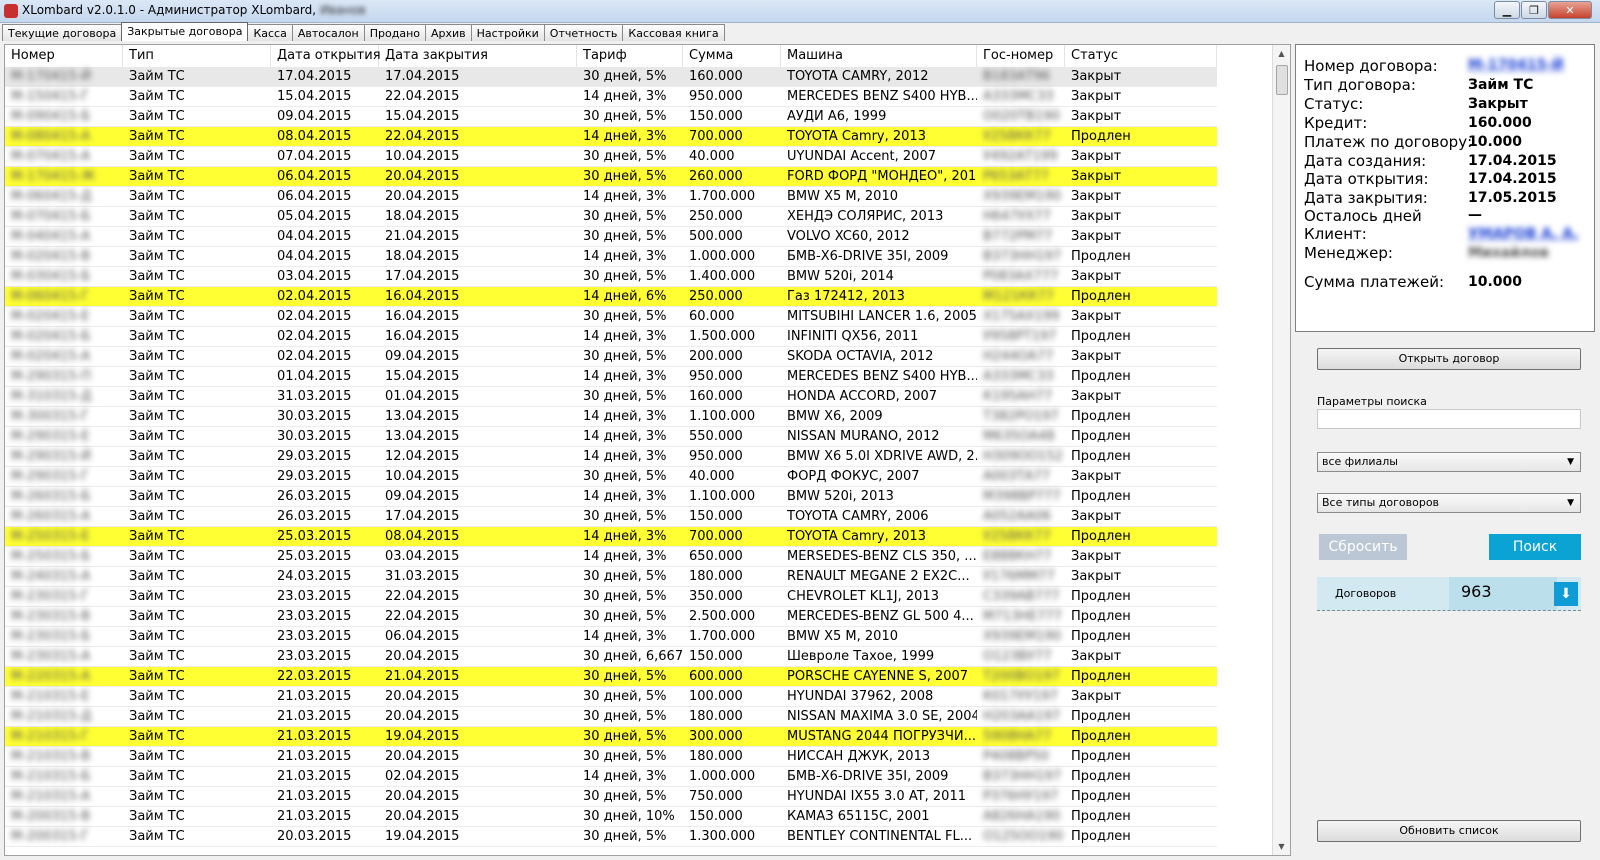 Image resolution: width=1600 pixels, height=860 pixels. What do you see at coordinates (1449, 359) in the screenshot?
I see `open-contract-button: Открыть договор` at bounding box center [1449, 359].